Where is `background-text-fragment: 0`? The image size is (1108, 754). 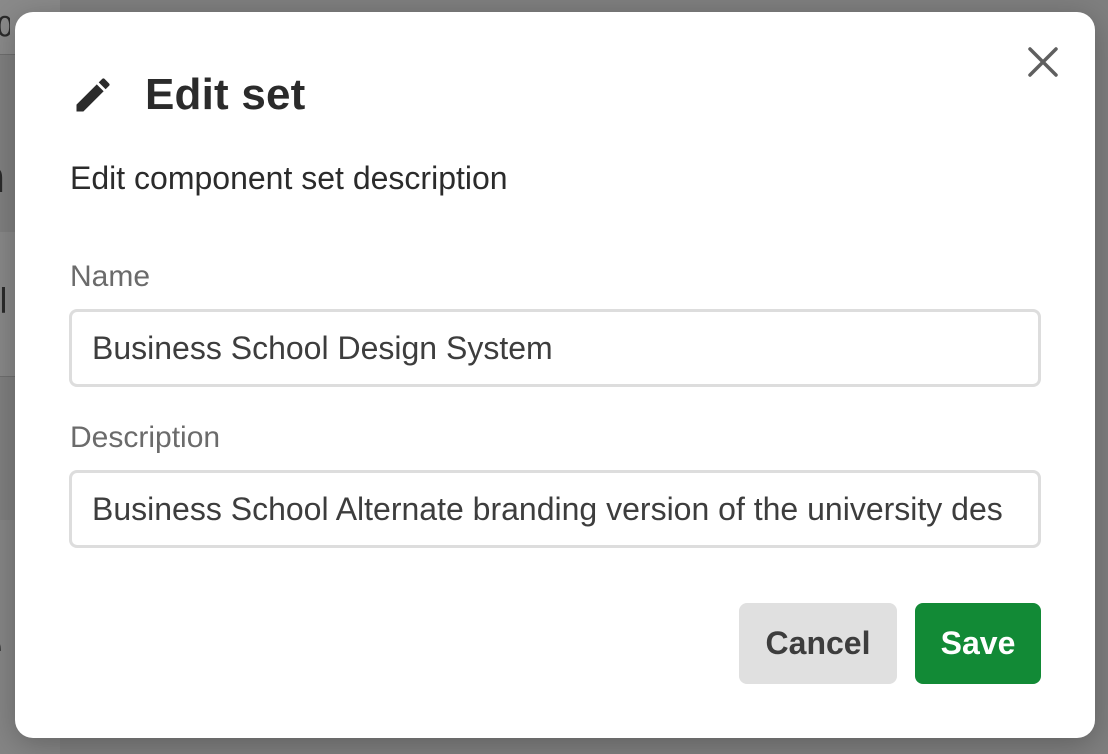
background-text-fragment: 0 is located at coordinates (5, 26).